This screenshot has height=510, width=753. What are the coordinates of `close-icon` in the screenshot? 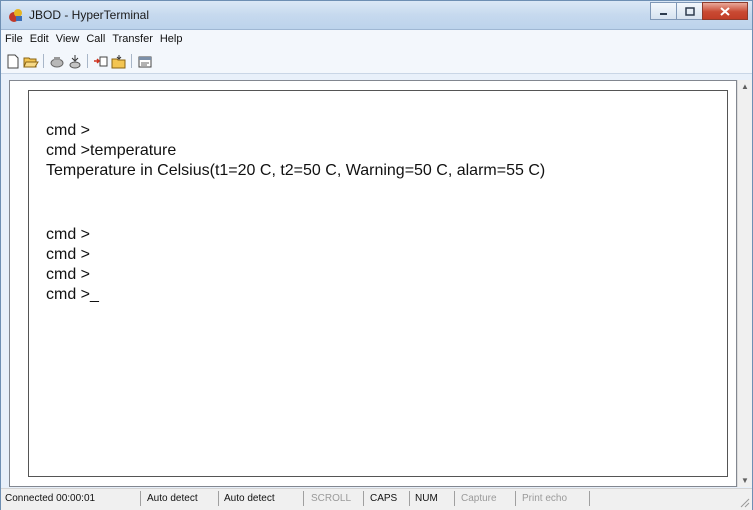 It's located at (725, 11).